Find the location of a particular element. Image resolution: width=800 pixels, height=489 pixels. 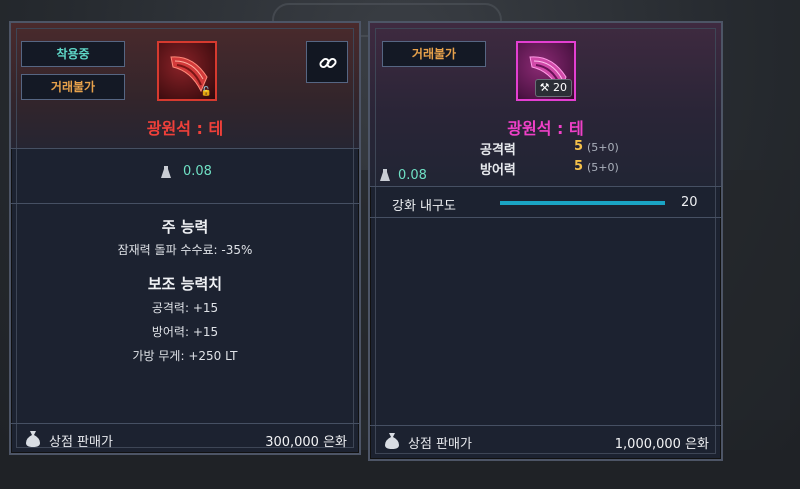

stat-defense-value: 5 is located at coordinates (579, 166).